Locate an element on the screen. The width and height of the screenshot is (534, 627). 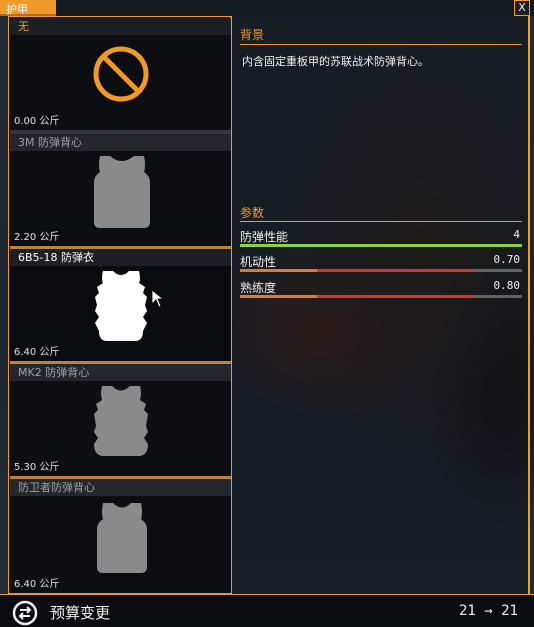
stat-armor: 防弹性能 4 is located at coordinates (381, 236).